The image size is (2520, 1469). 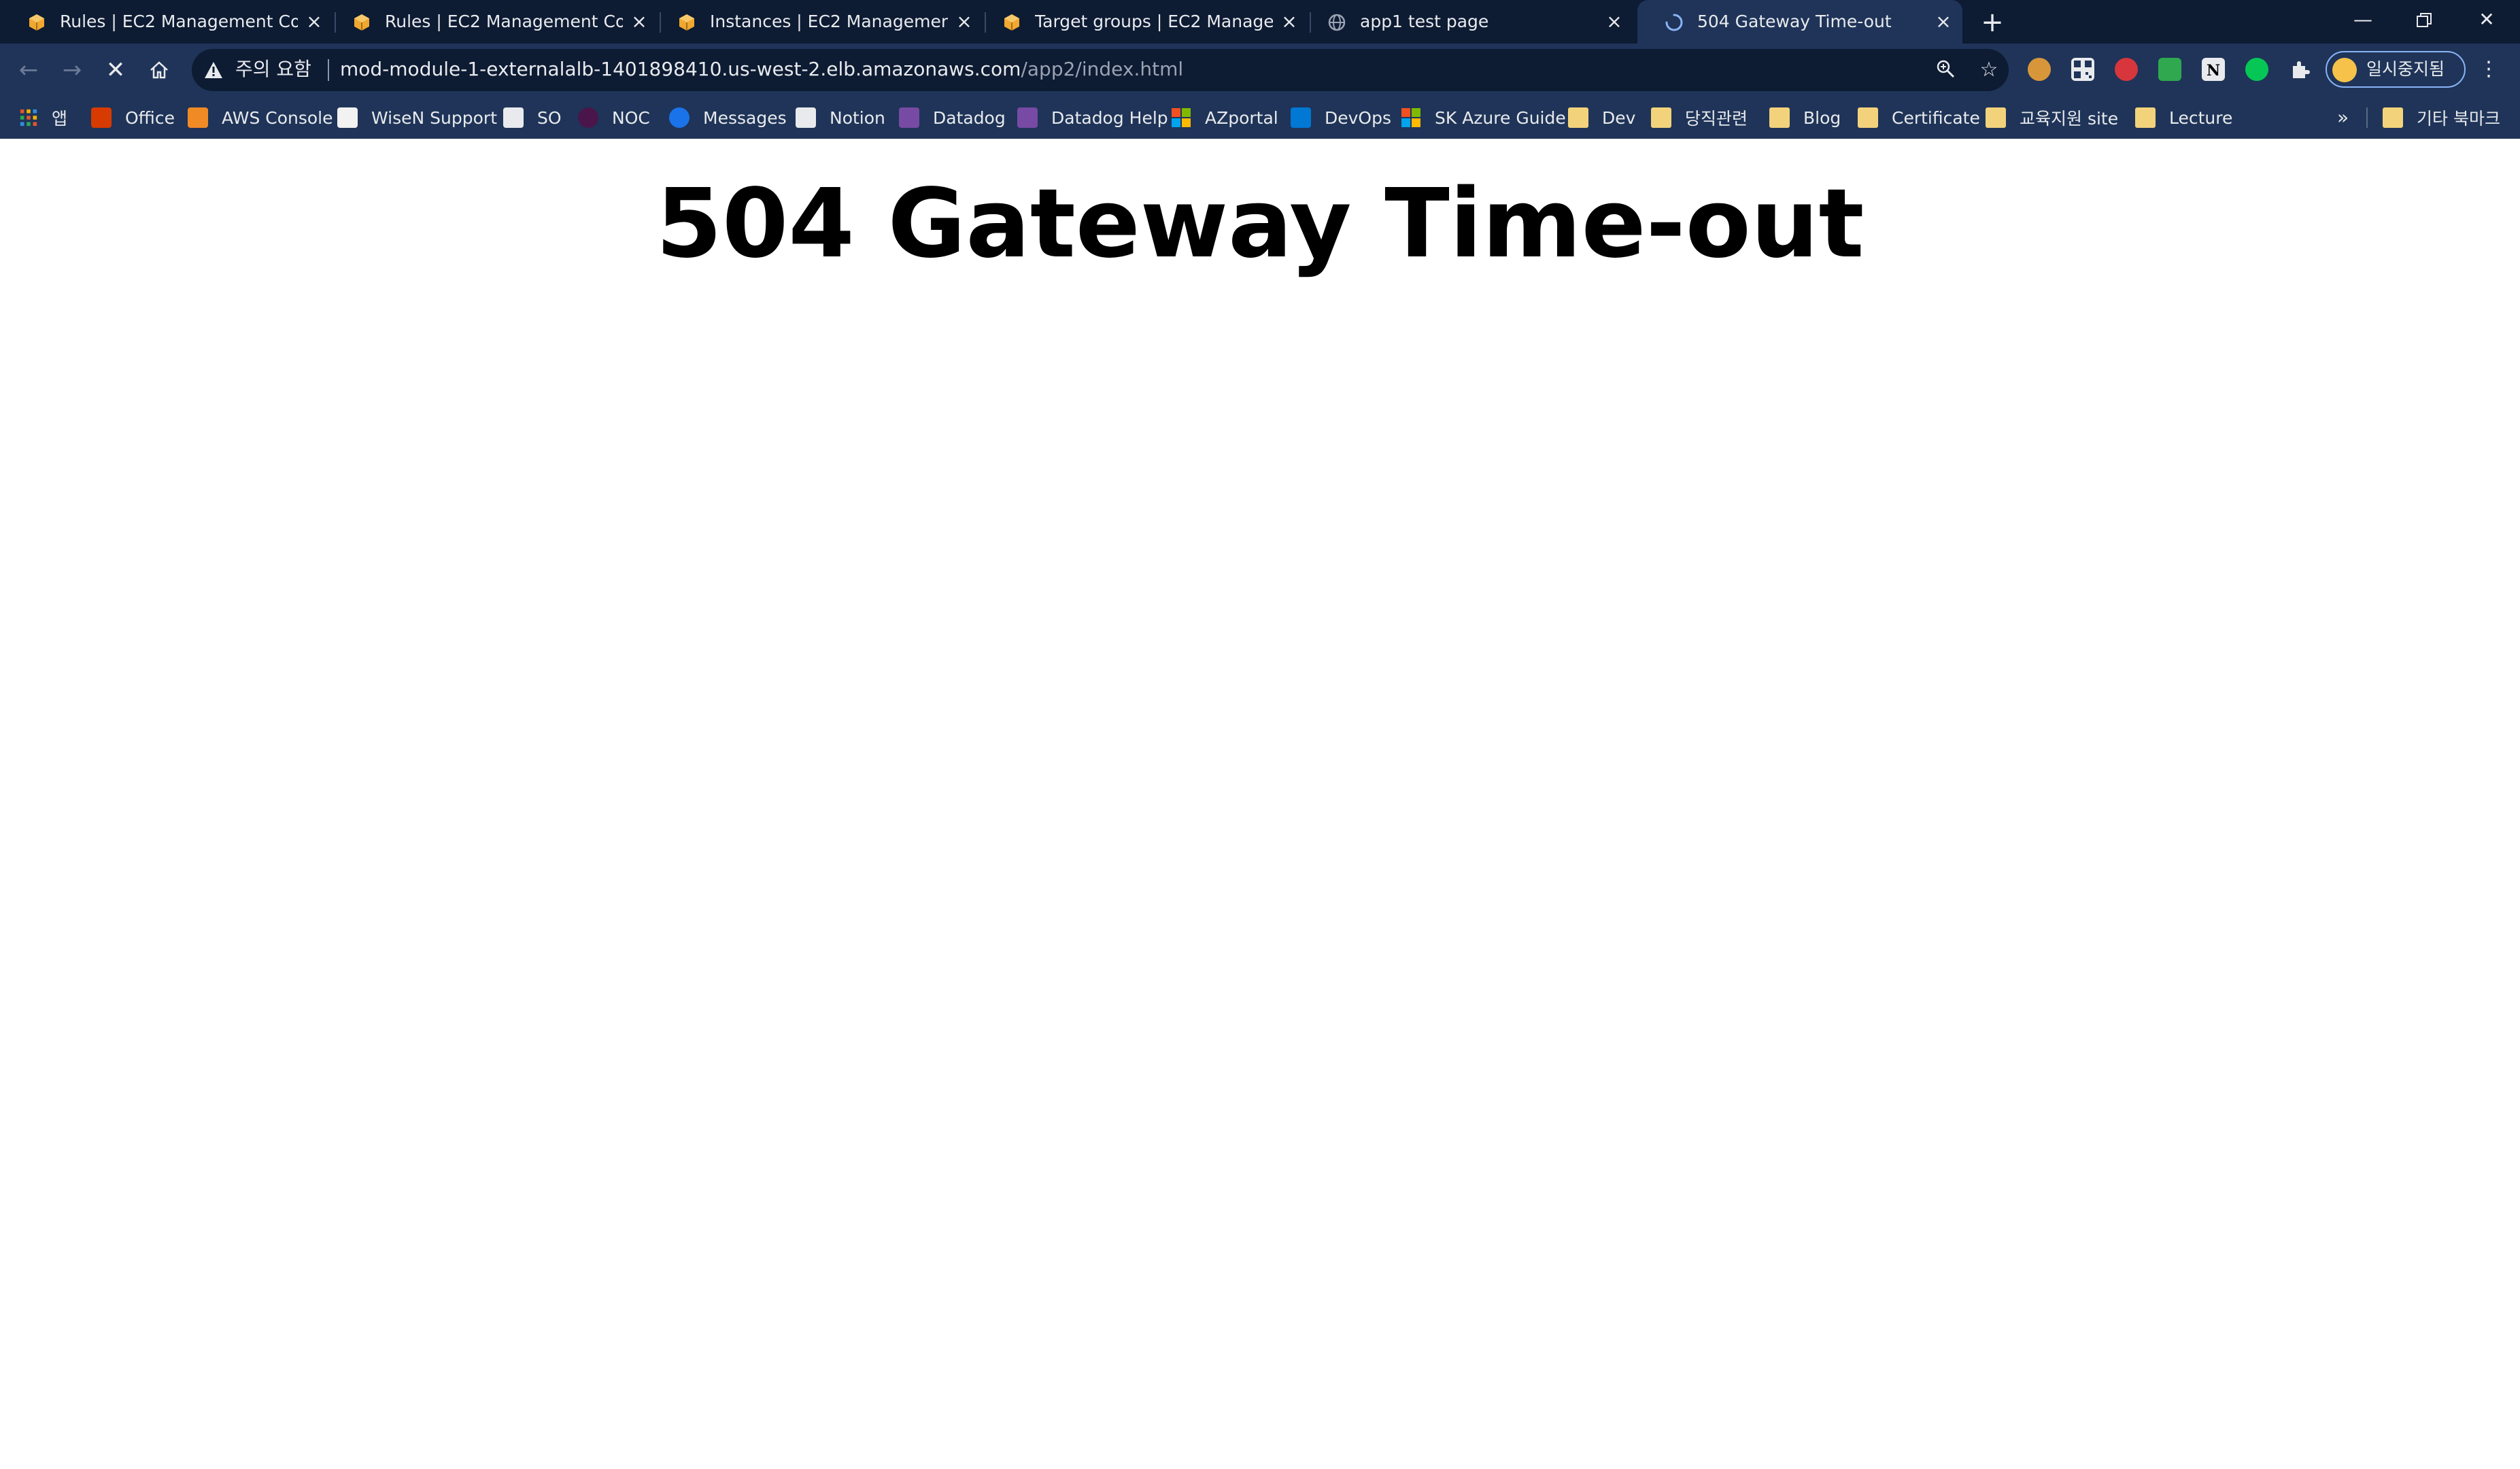 I want to click on omnibox-divider, so click(x=329, y=70).